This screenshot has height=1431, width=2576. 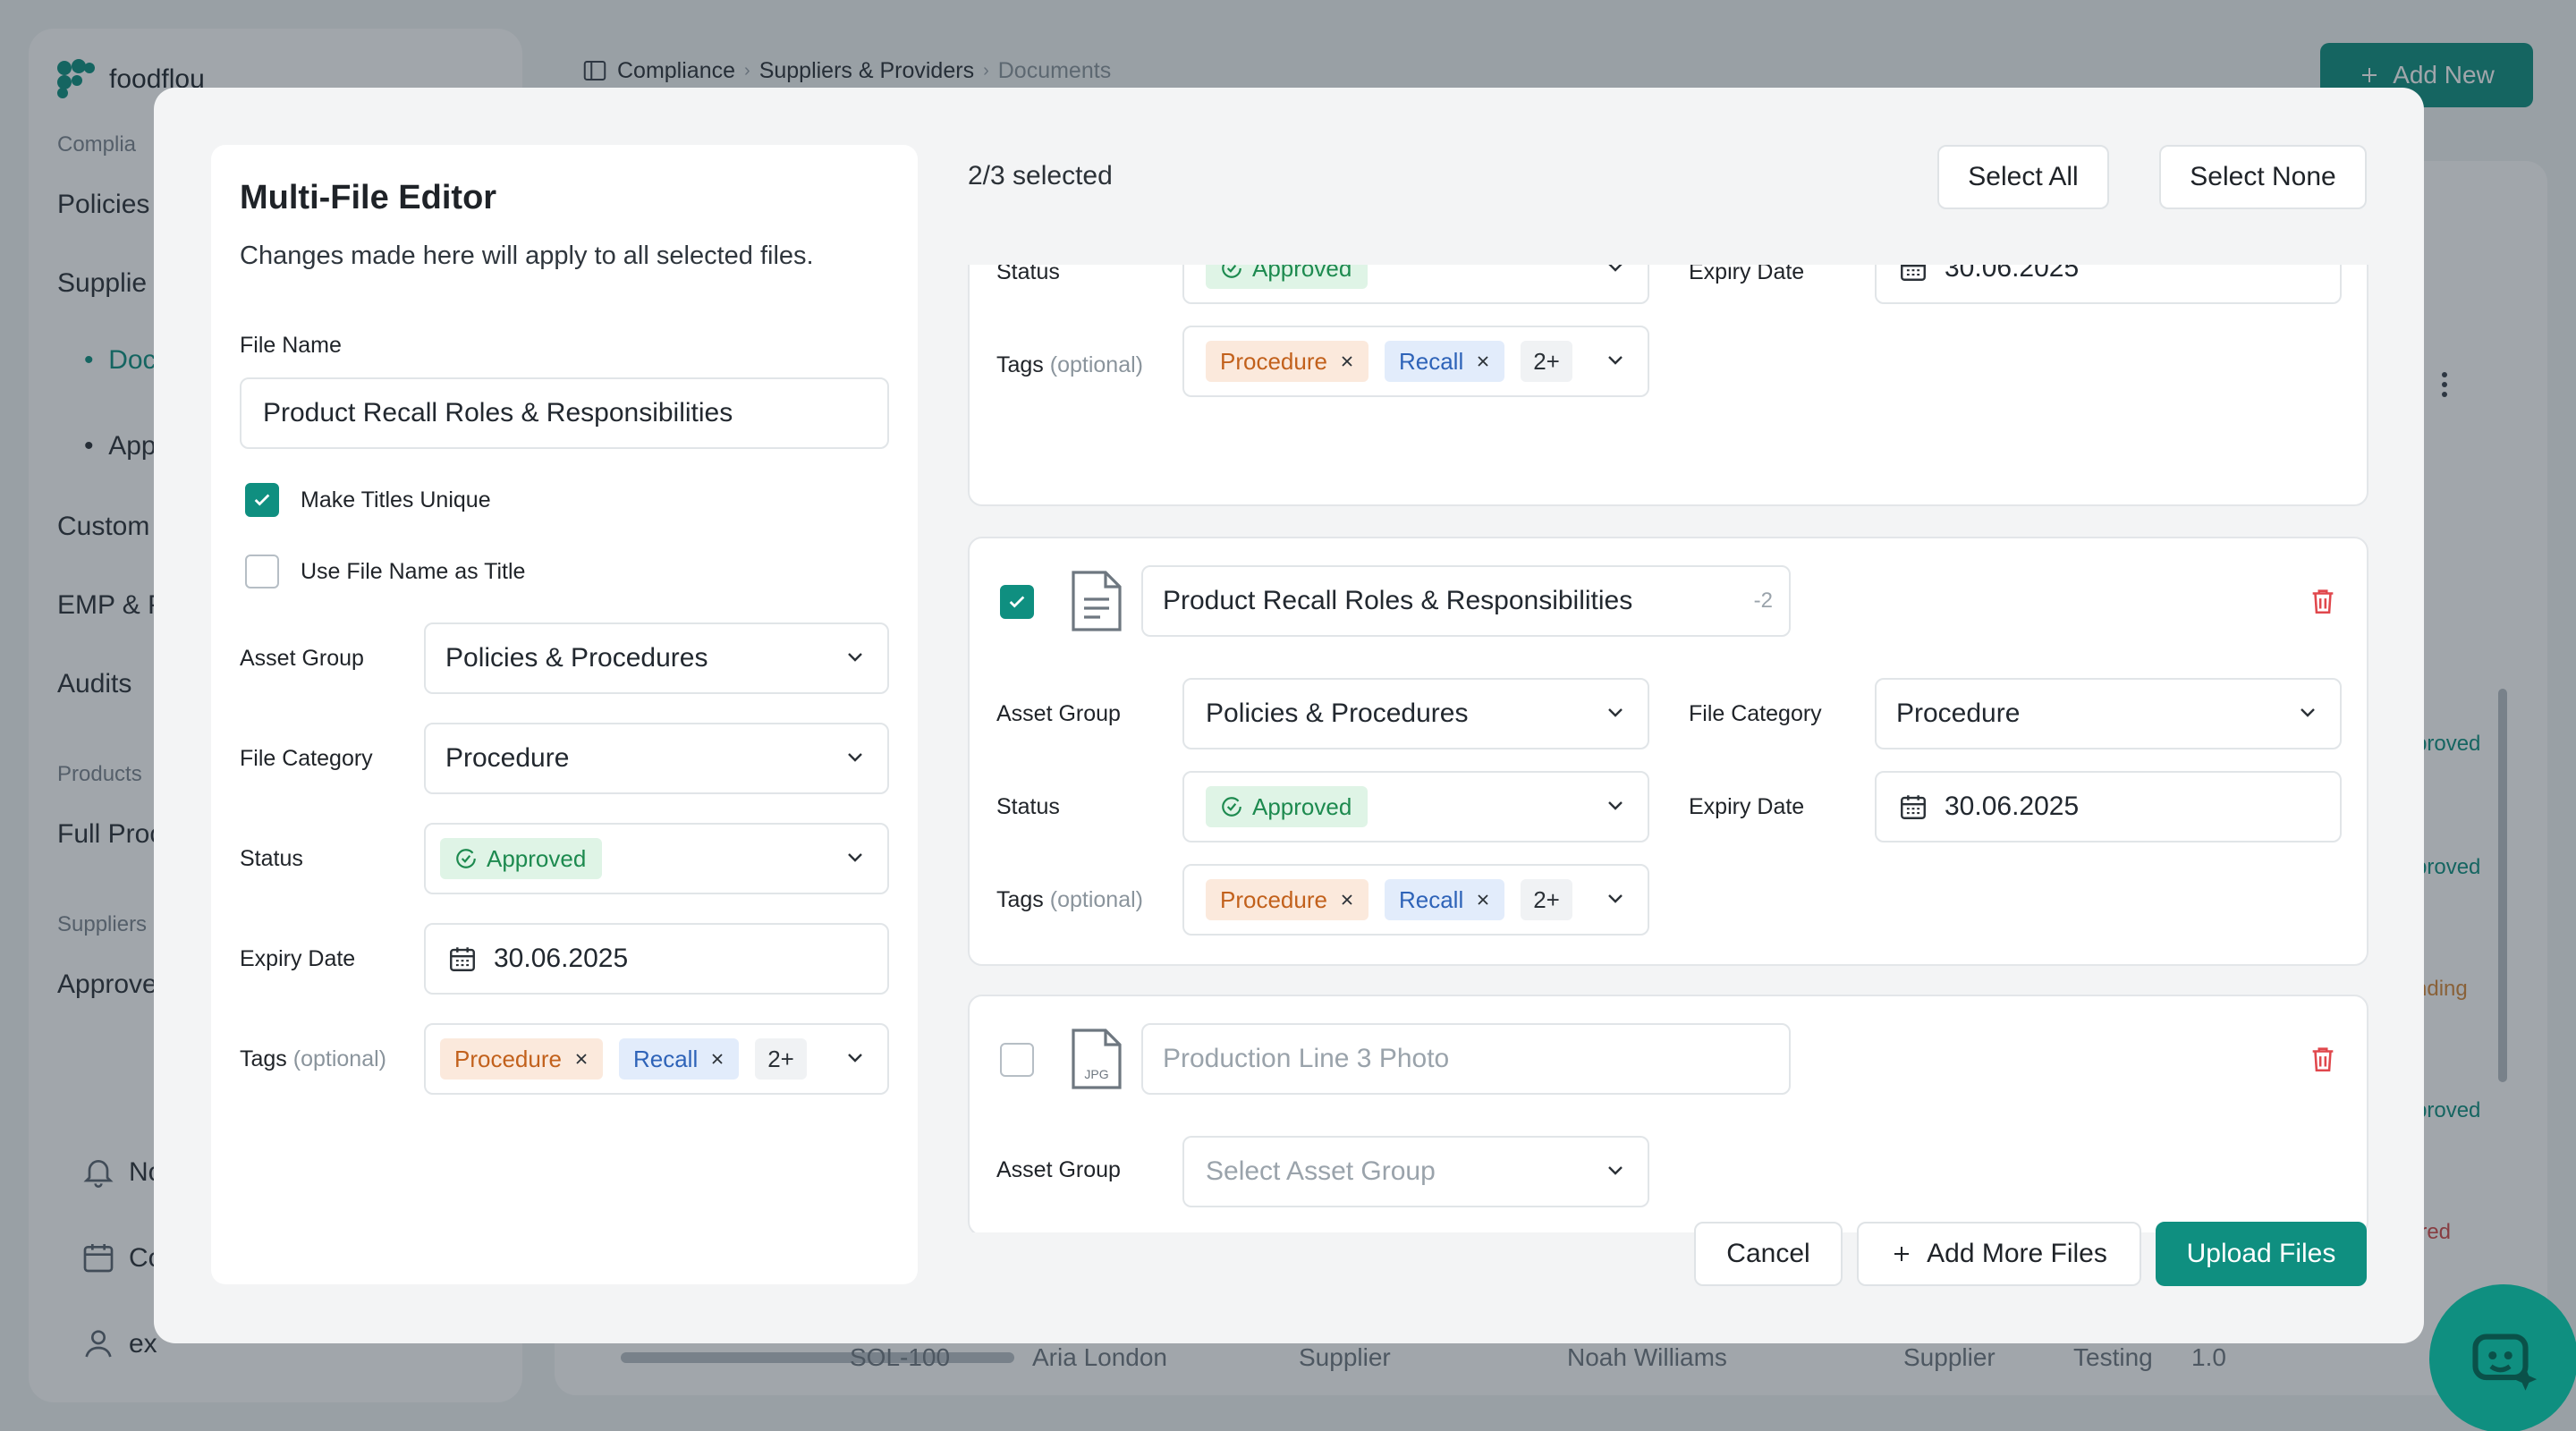 What do you see at coordinates (2263, 177) in the screenshot?
I see `select-none-button: Select None` at bounding box center [2263, 177].